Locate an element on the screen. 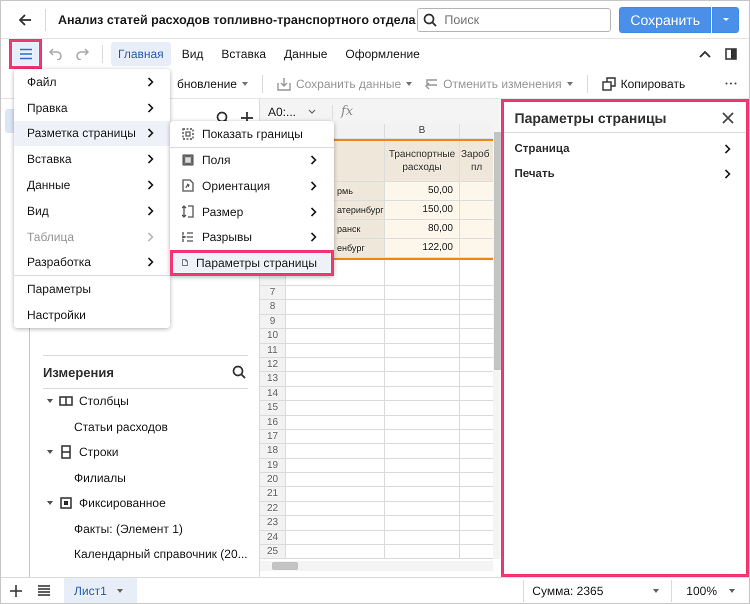 The width and height of the screenshot is (750, 604). ribbon-tab: Вид is located at coordinates (192, 54).